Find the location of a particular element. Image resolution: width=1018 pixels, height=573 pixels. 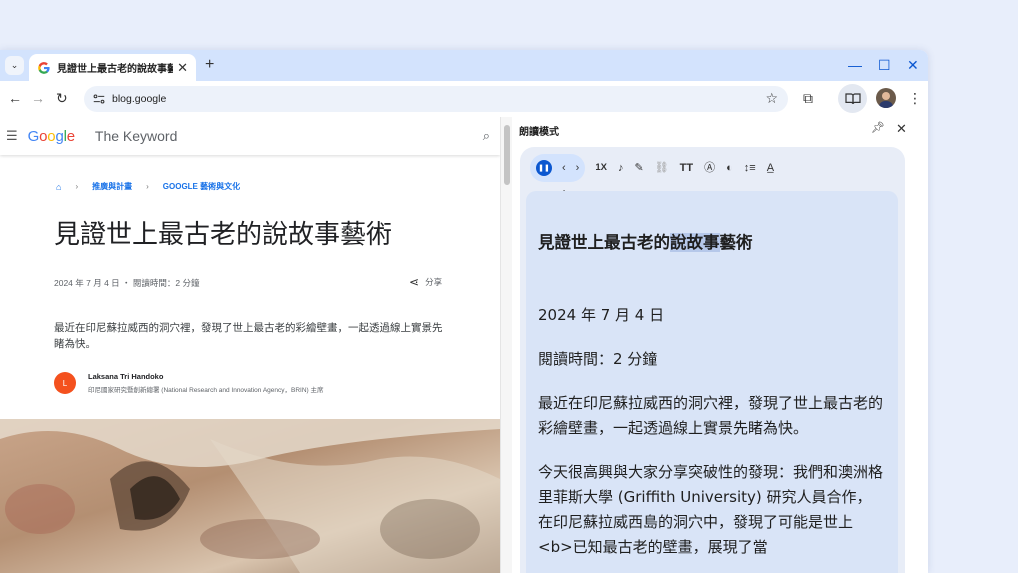

star-icon: ☆ is located at coordinates (771, 98).